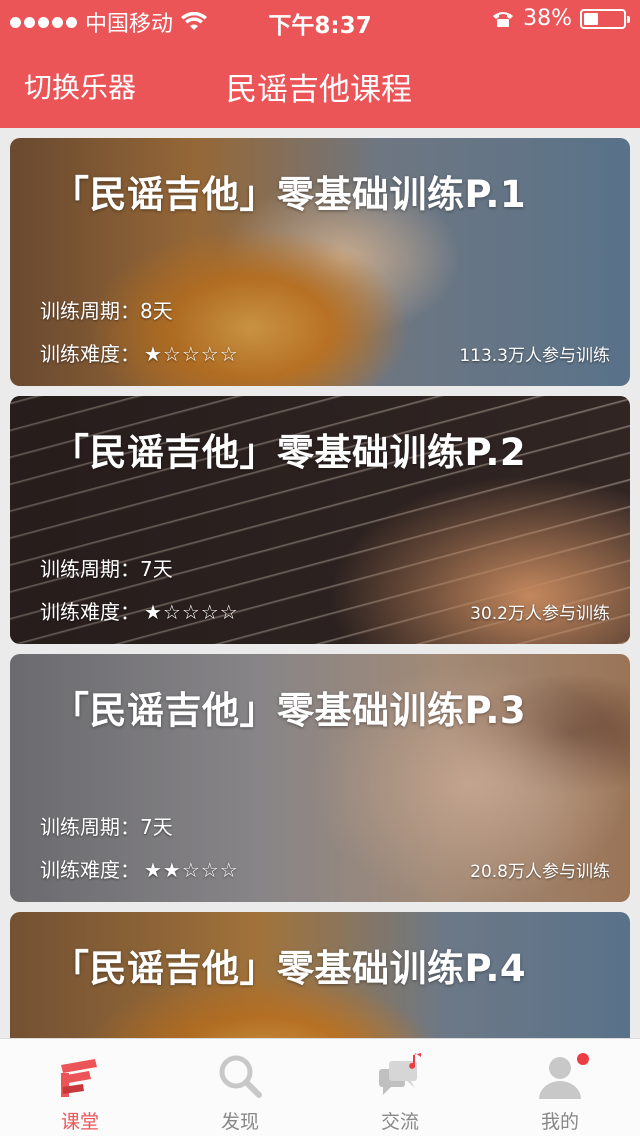 The width and height of the screenshot is (640, 1136). Describe the element at coordinates (79, 1078) in the screenshot. I see `classroom-icon` at that location.